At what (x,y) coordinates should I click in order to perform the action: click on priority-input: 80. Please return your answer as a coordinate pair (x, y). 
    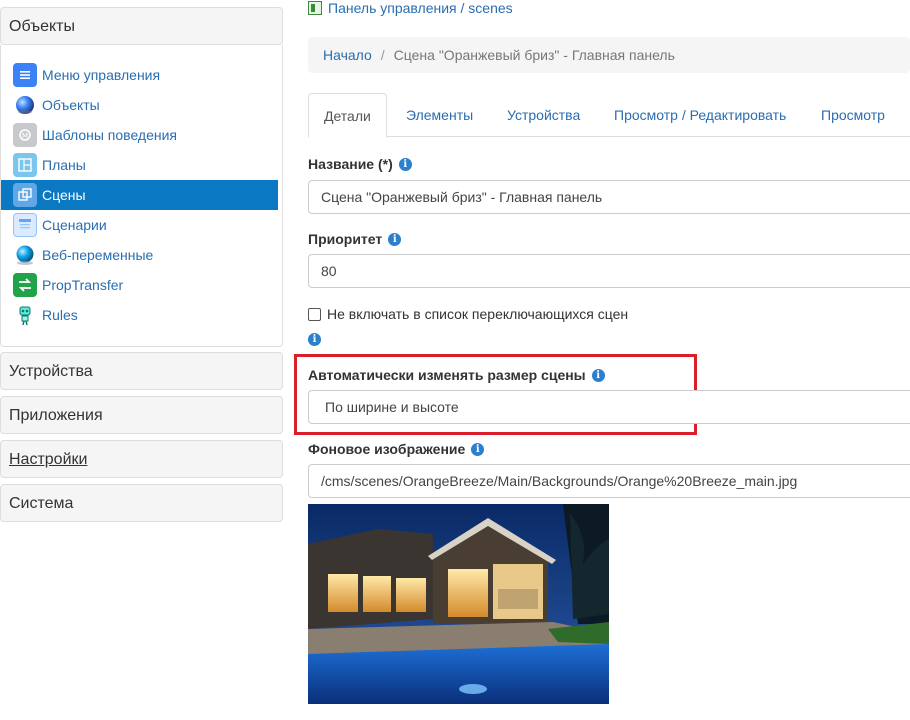
    Looking at the image, I should click on (609, 271).